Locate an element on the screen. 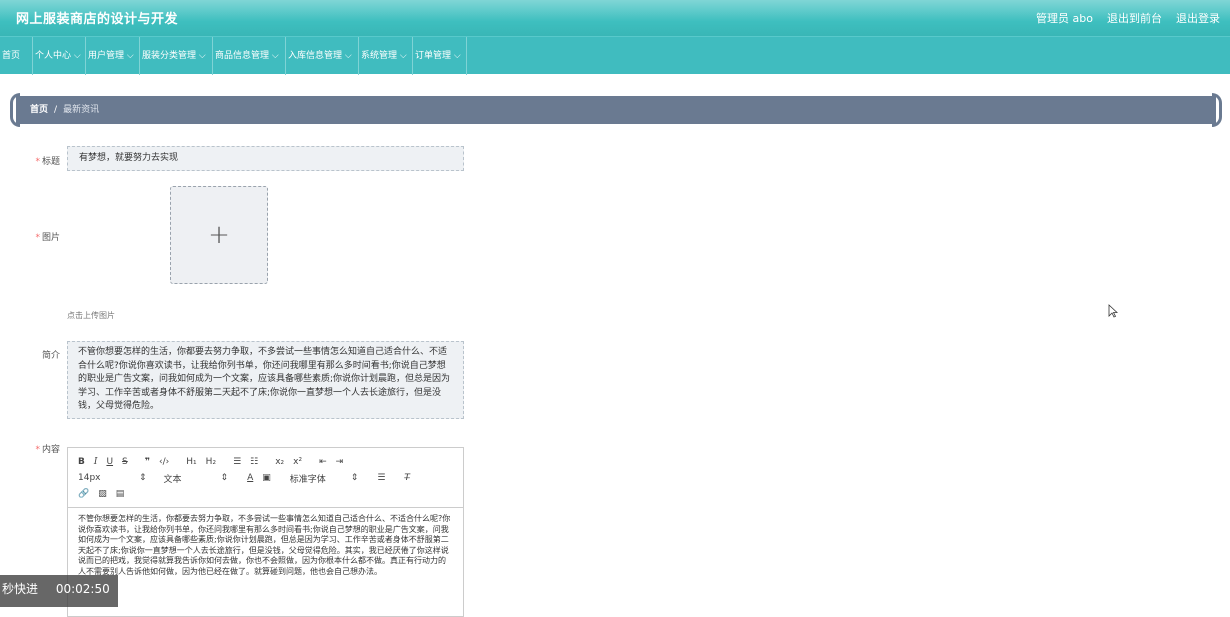 The height and width of the screenshot is (617, 1230). intro-label: 简介 is located at coordinates (40, 354).